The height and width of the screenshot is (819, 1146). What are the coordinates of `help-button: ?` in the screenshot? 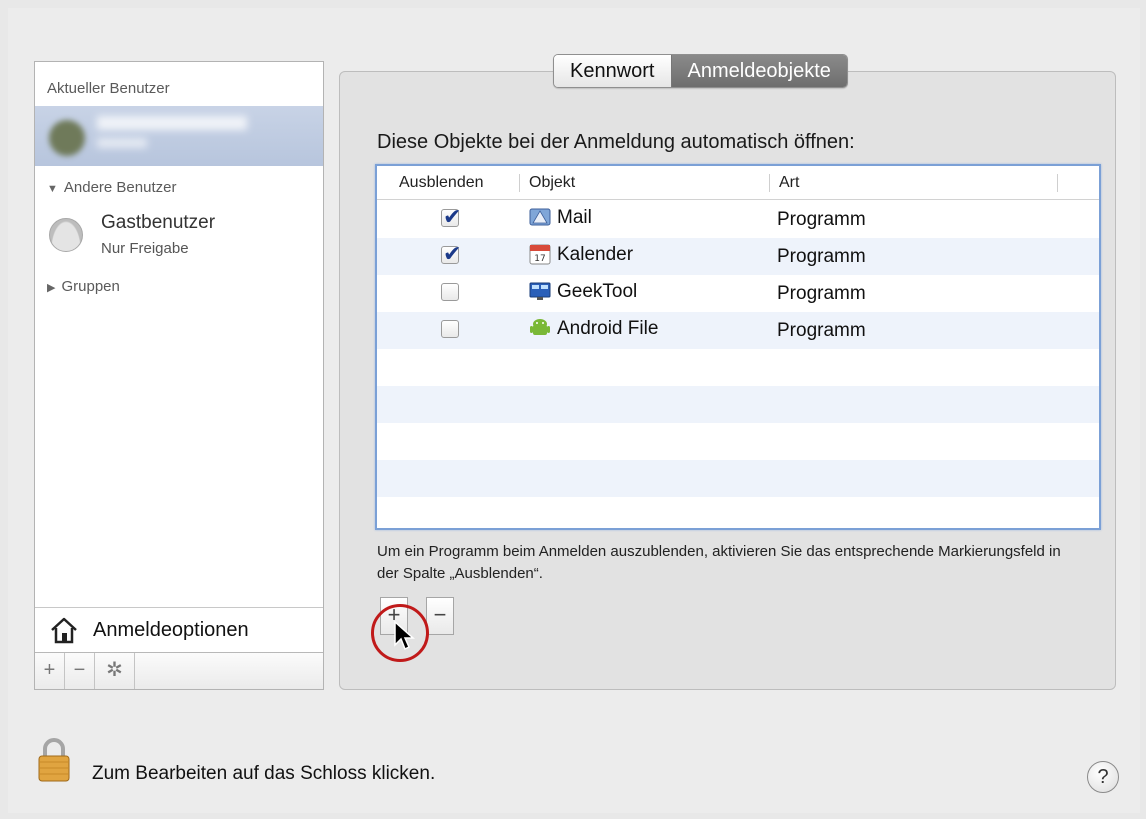 It's located at (1103, 777).